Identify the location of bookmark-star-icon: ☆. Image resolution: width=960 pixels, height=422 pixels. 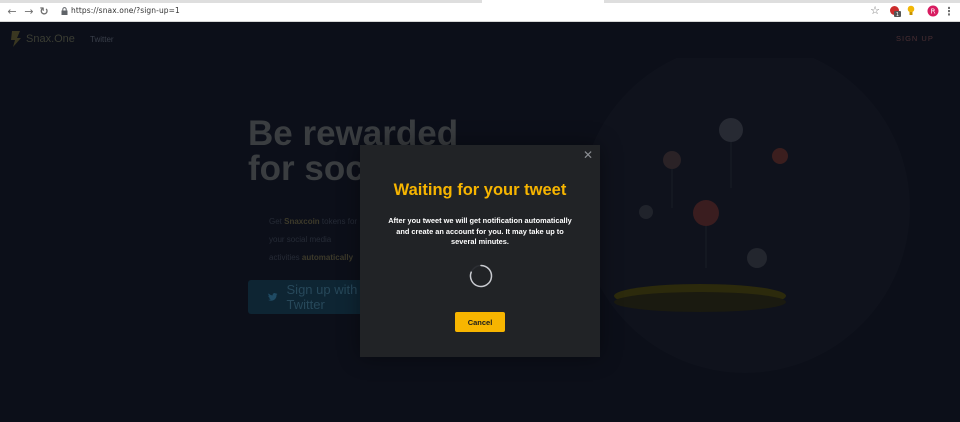
(875, 11).